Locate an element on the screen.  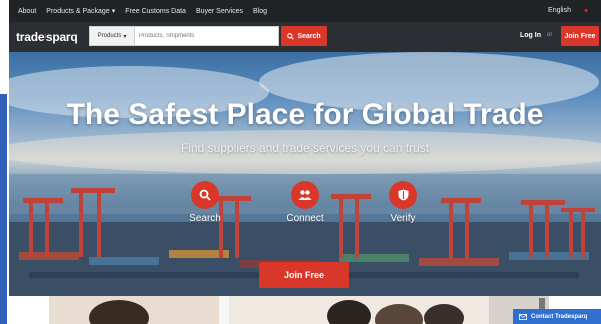
nav-free-customs-data-label: Free Customs Data is located at coordinates (155, 11).